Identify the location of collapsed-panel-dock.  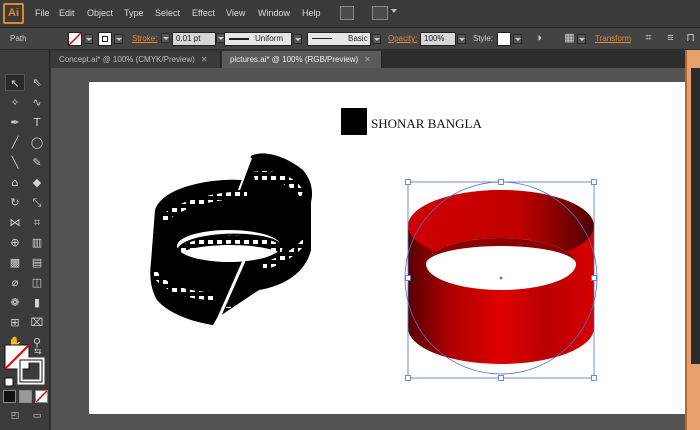
(692, 240).